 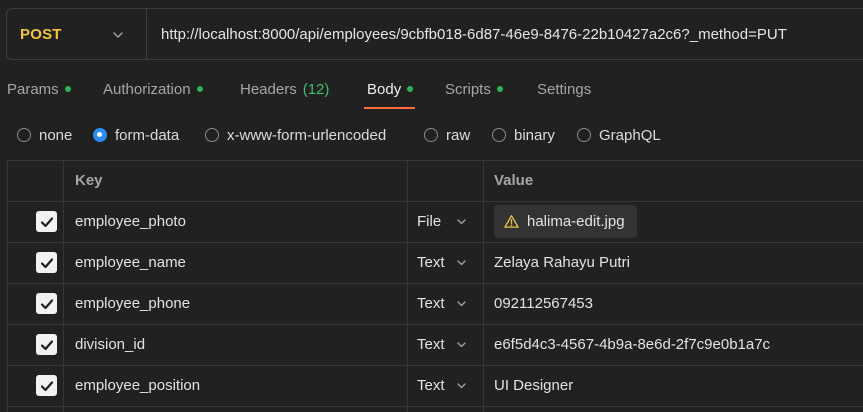 I want to click on radio-label: raw, so click(x=458, y=135).